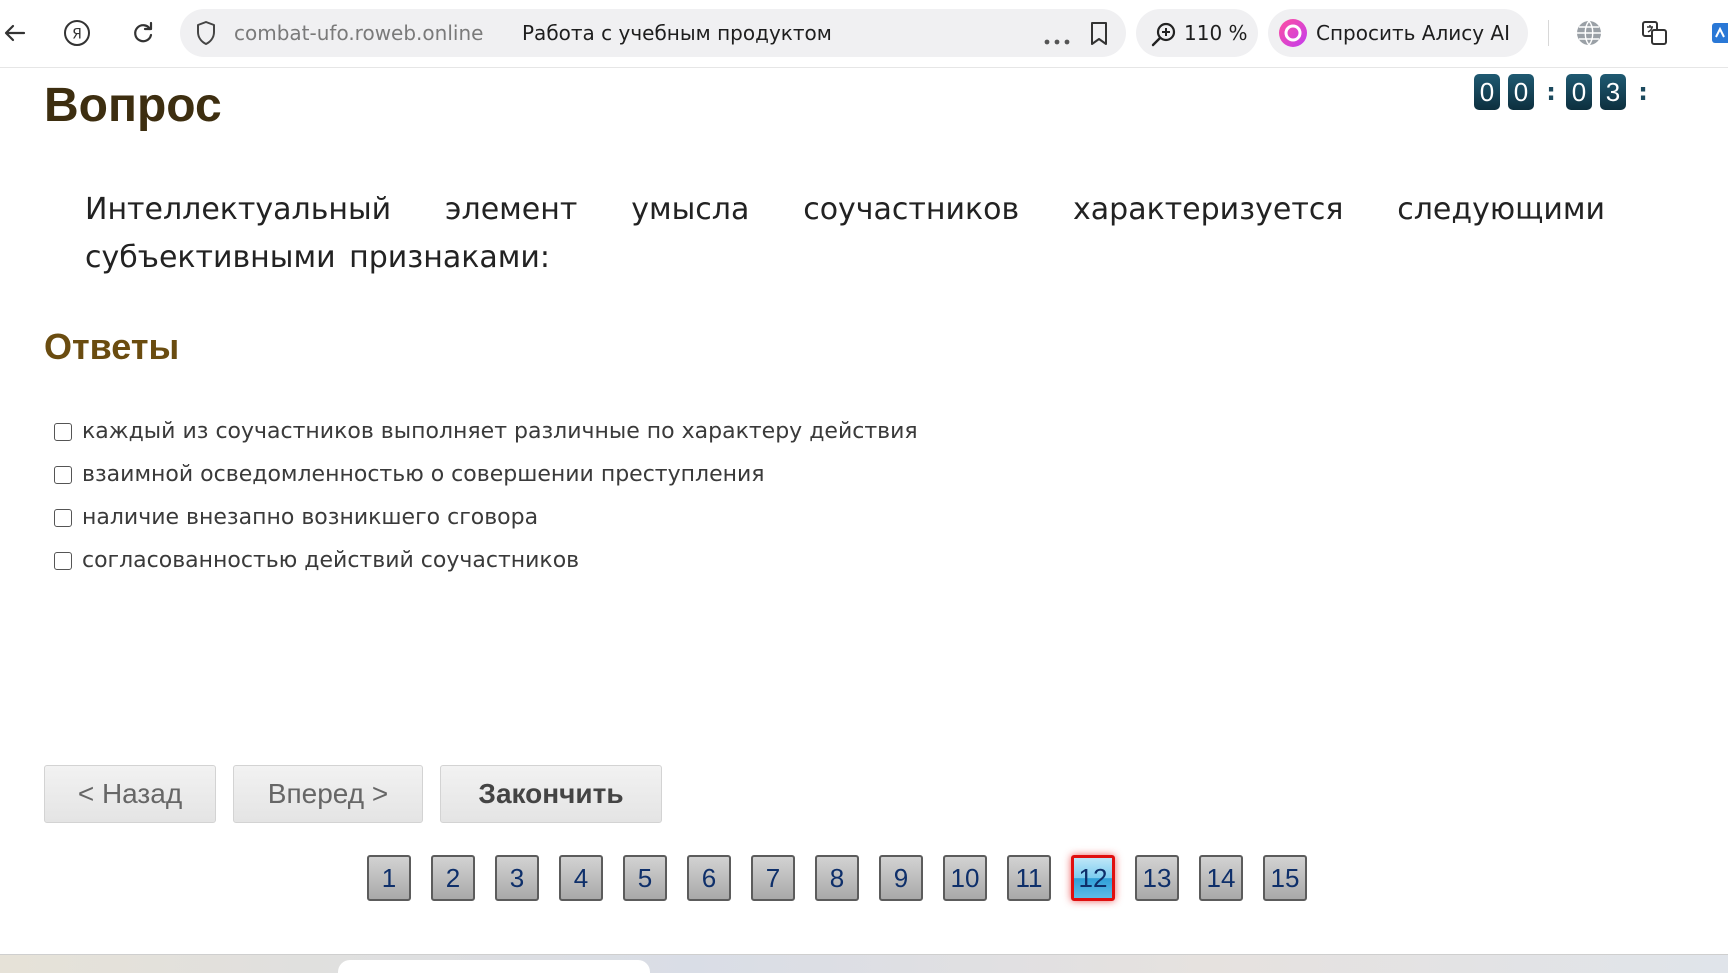 The width and height of the screenshot is (1728, 974). Describe the element at coordinates (645, 878) in the screenshot. I see `page-button-5: 5` at that location.